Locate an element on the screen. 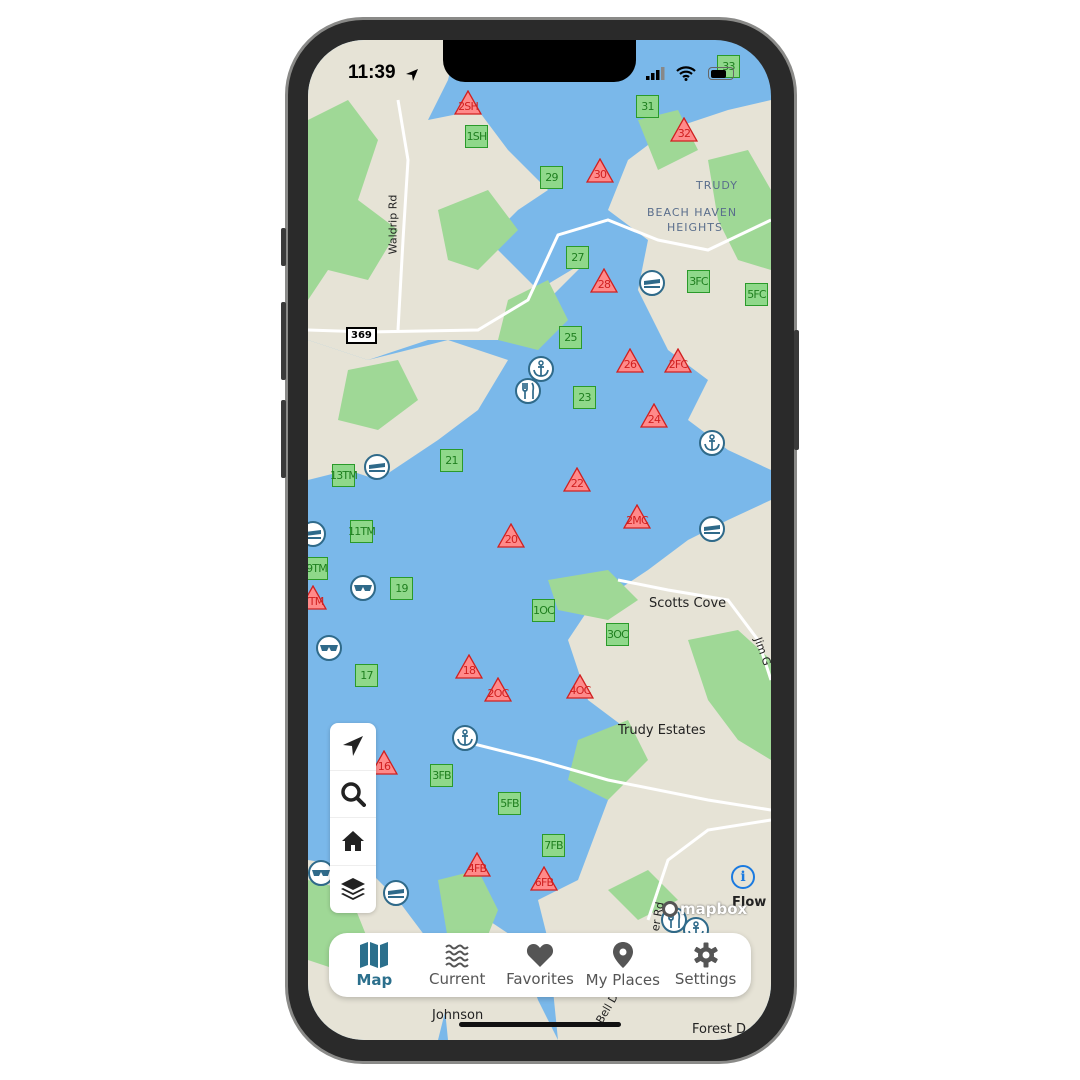  red-marker: 32 is located at coordinates (684, 129).